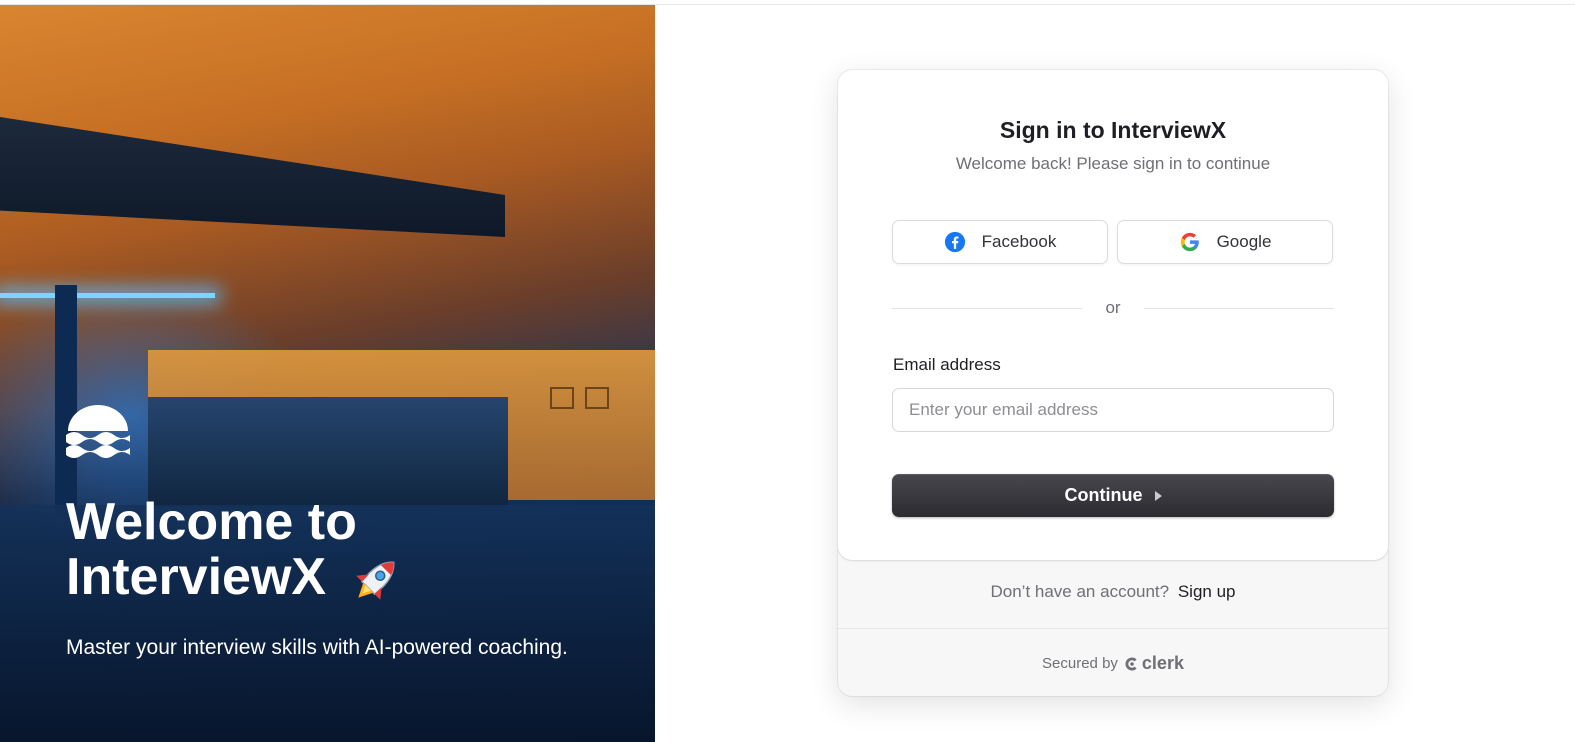 This screenshot has height=742, width=1575. I want to click on waves-sun-logo-icon, so click(98, 431).